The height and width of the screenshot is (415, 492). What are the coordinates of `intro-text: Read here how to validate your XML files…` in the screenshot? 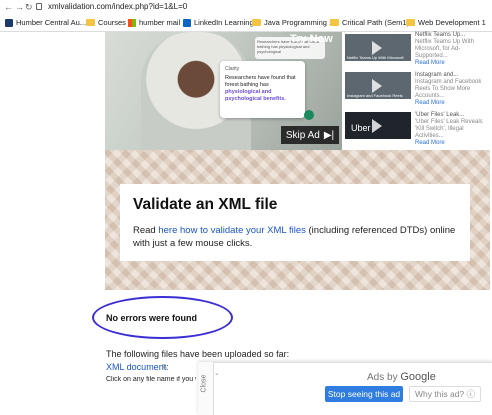 It's located at (295, 237).